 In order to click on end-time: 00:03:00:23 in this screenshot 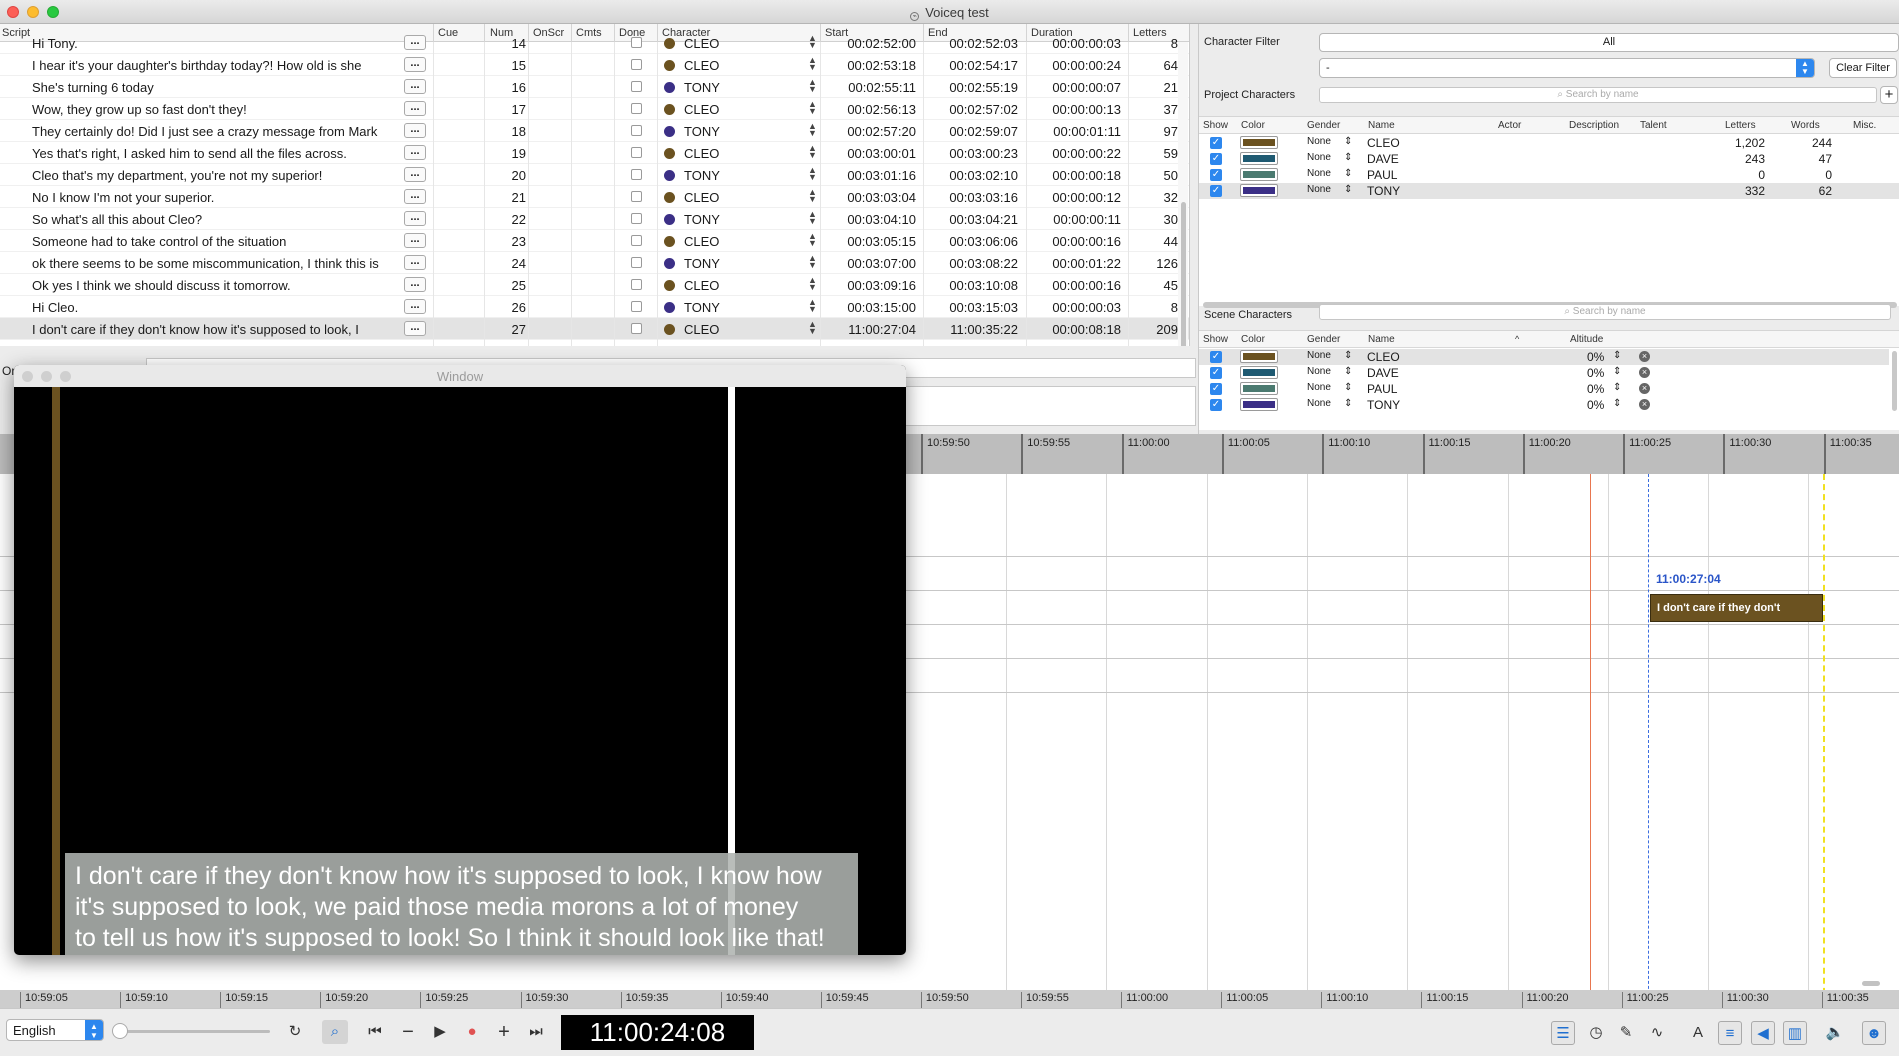, I will do `click(973, 153)`.